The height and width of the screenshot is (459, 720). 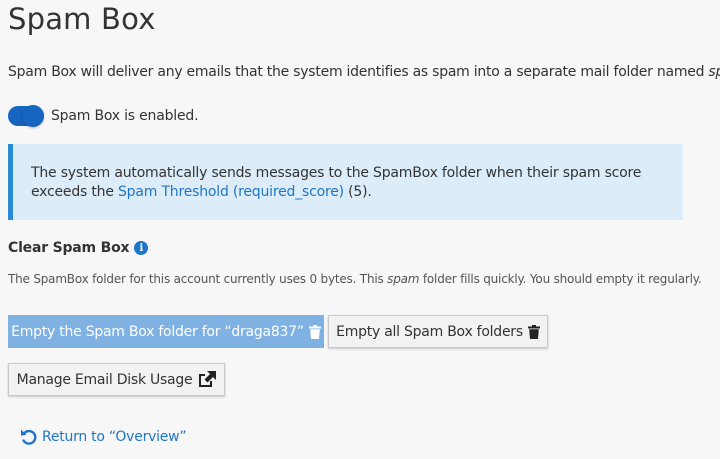 I want to click on undo-icon, so click(x=29, y=437).